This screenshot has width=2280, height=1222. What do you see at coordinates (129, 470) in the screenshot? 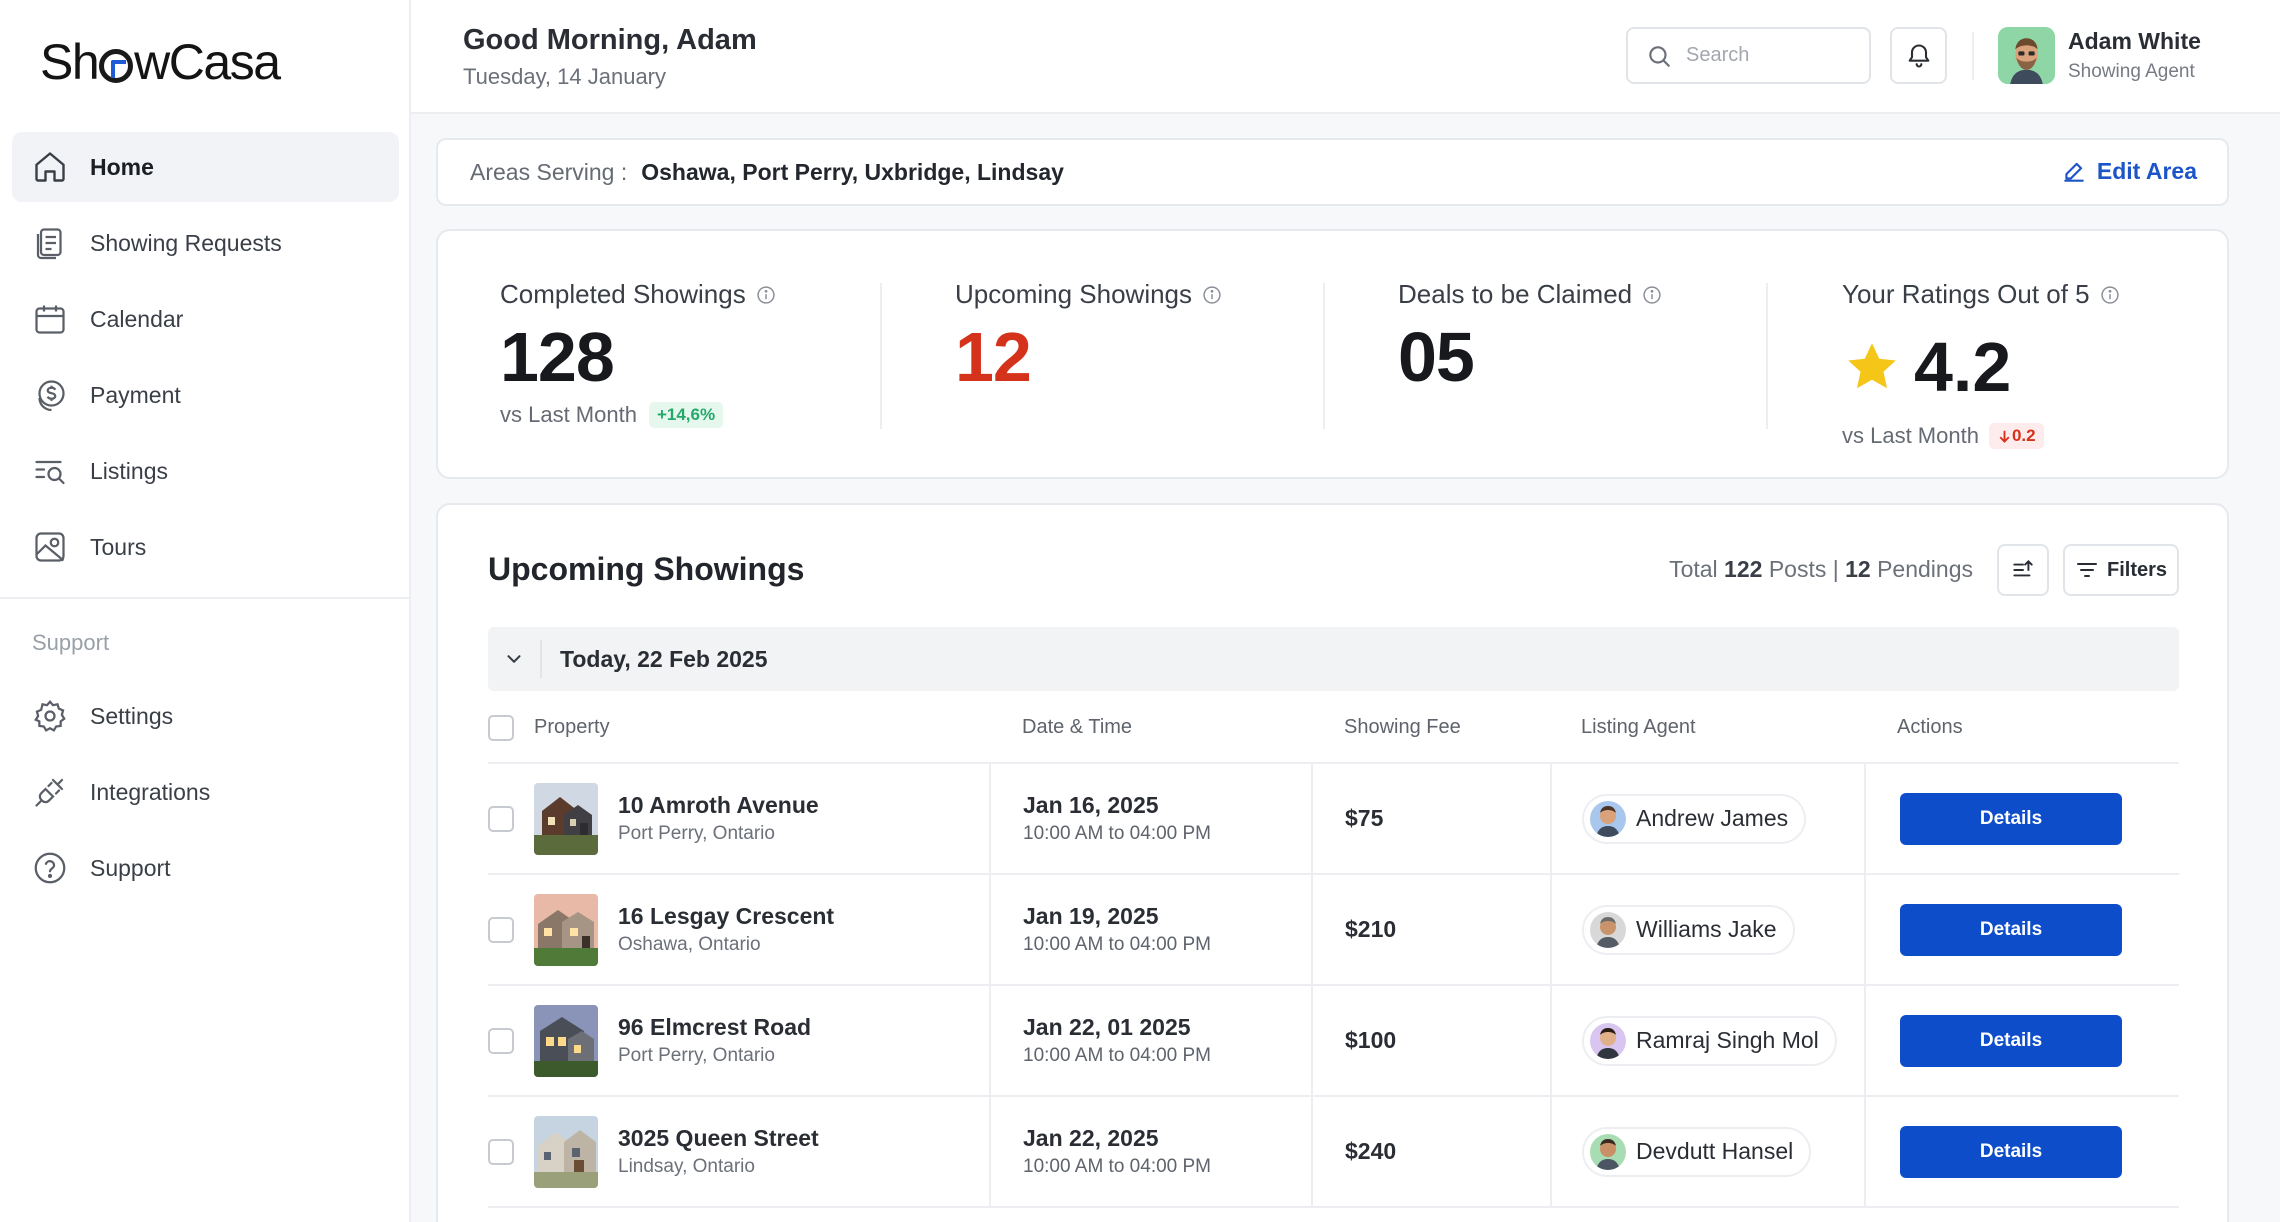
I see `sidebar-item-label: Listings` at bounding box center [129, 470].